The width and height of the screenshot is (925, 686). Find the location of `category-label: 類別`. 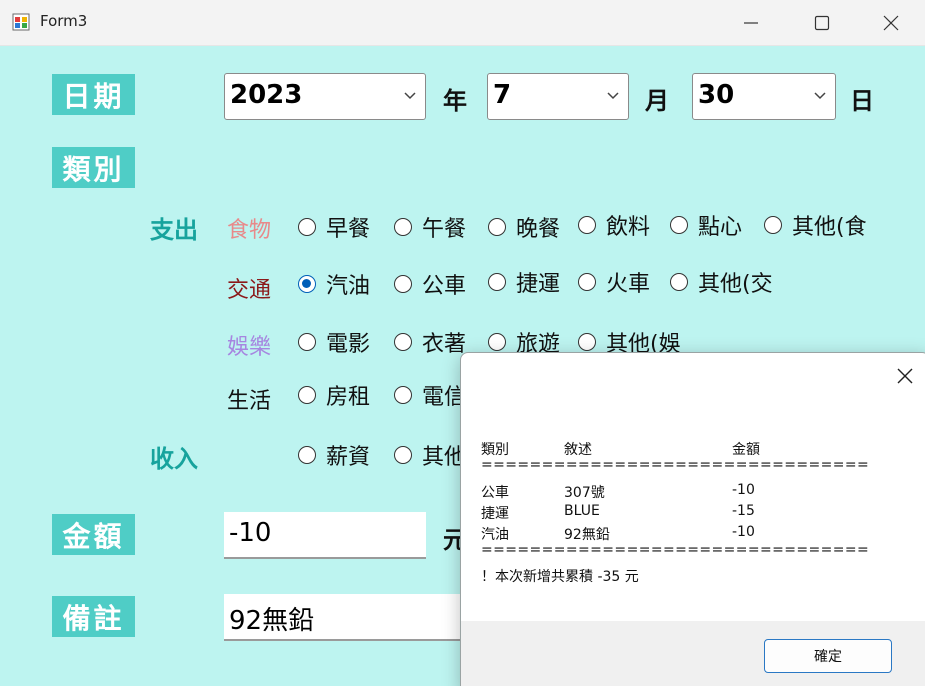

category-label: 類別 is located at coordinates (93, 167).